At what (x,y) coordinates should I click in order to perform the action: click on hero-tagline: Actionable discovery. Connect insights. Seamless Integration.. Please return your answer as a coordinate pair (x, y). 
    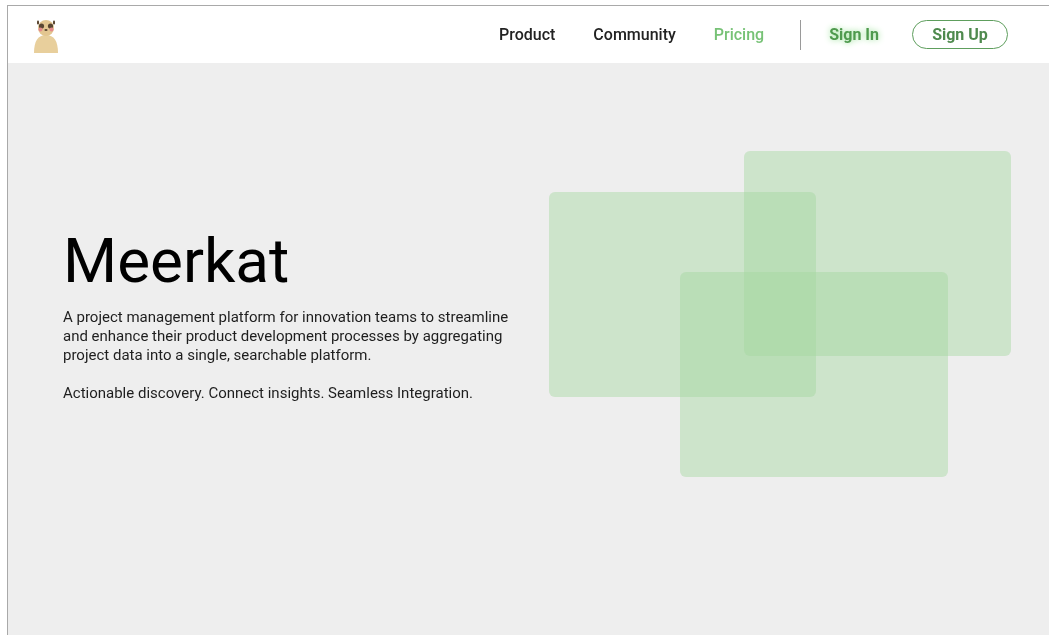
    Looking at the image, I should click on (268, 393).